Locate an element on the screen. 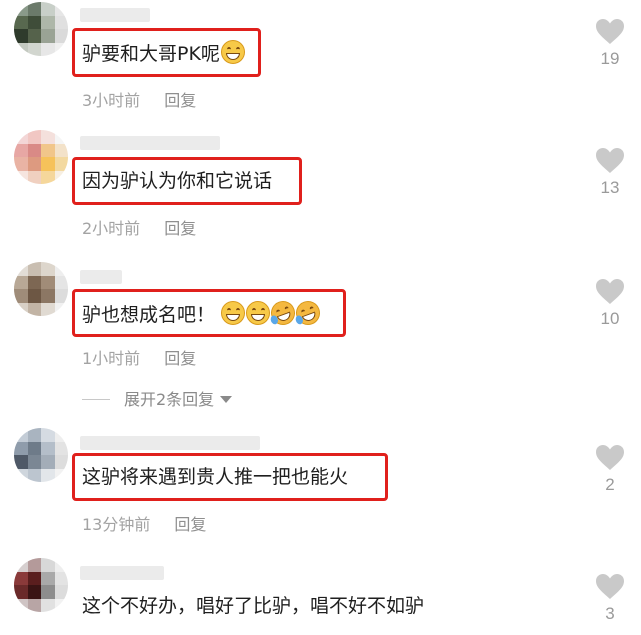  like-count: 2 is located at coordinates (610, 484).